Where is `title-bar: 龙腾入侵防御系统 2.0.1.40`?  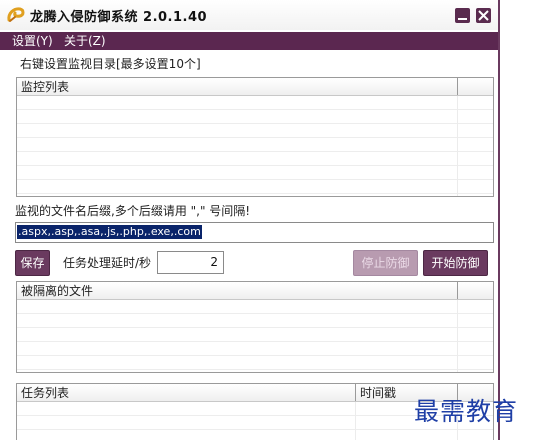
title-bar: 龙腾入侵防御系统 2.0.1.40 is located at coordinates (250, 15).